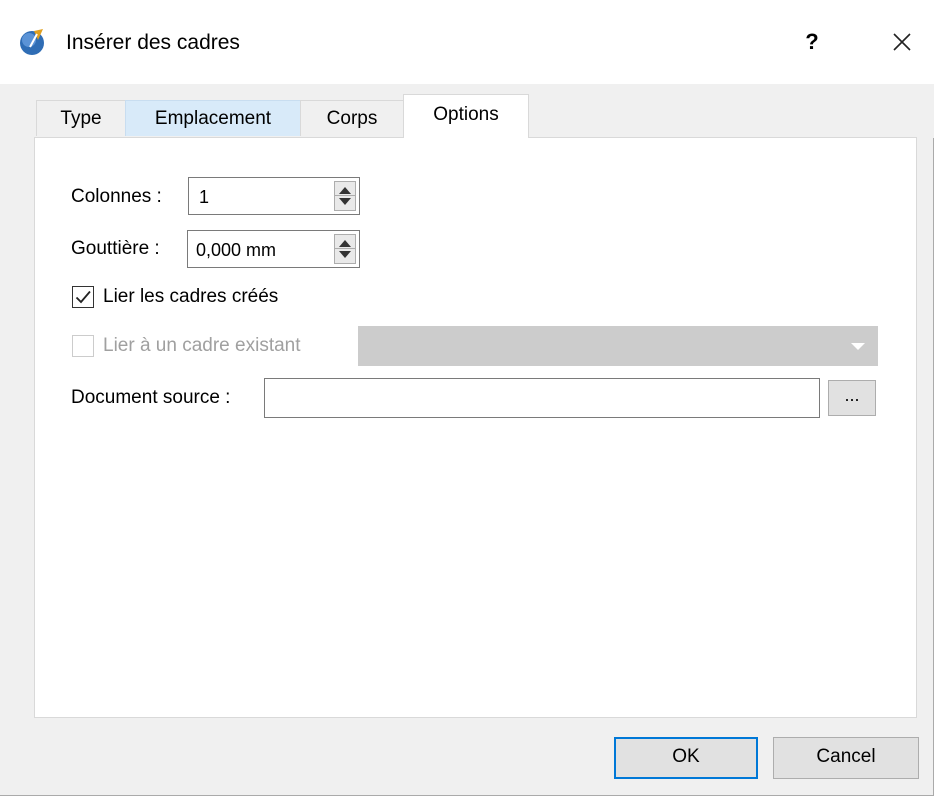 The height and width of the screenshot is (796, 934). Describe the element at coordinates (213, 118) in the screenshot. I see `tab-emplacement: Emplacement` at that location.